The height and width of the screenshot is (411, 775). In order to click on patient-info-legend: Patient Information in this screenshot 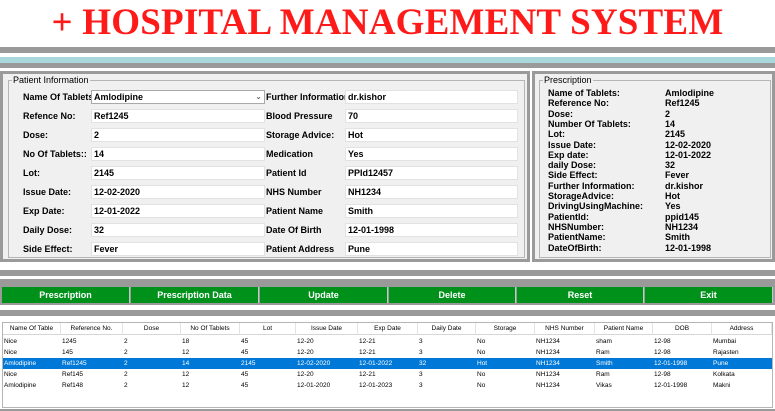, I will do `click(51, 80)`.